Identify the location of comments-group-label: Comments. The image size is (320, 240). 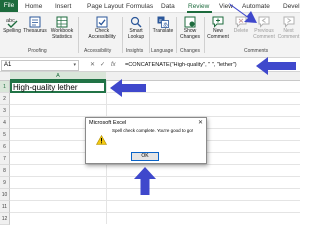
(256, 51).